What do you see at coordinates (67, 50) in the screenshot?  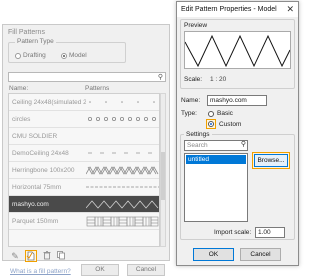 I see `pattern-type-group: Pattern Type Drafting Model` at bounding box center [67, 50].